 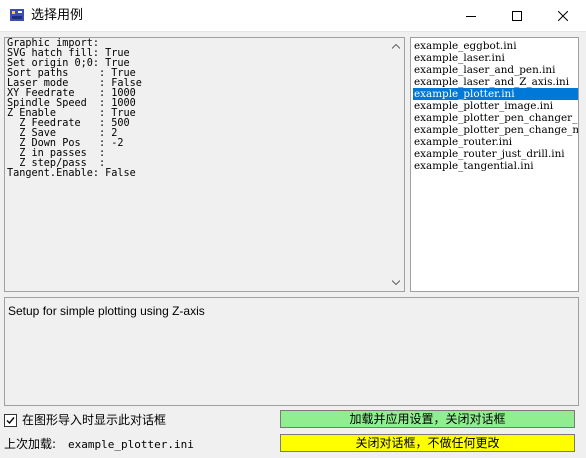 I want to click on config-scrollbar, so click(x=395, y=164).